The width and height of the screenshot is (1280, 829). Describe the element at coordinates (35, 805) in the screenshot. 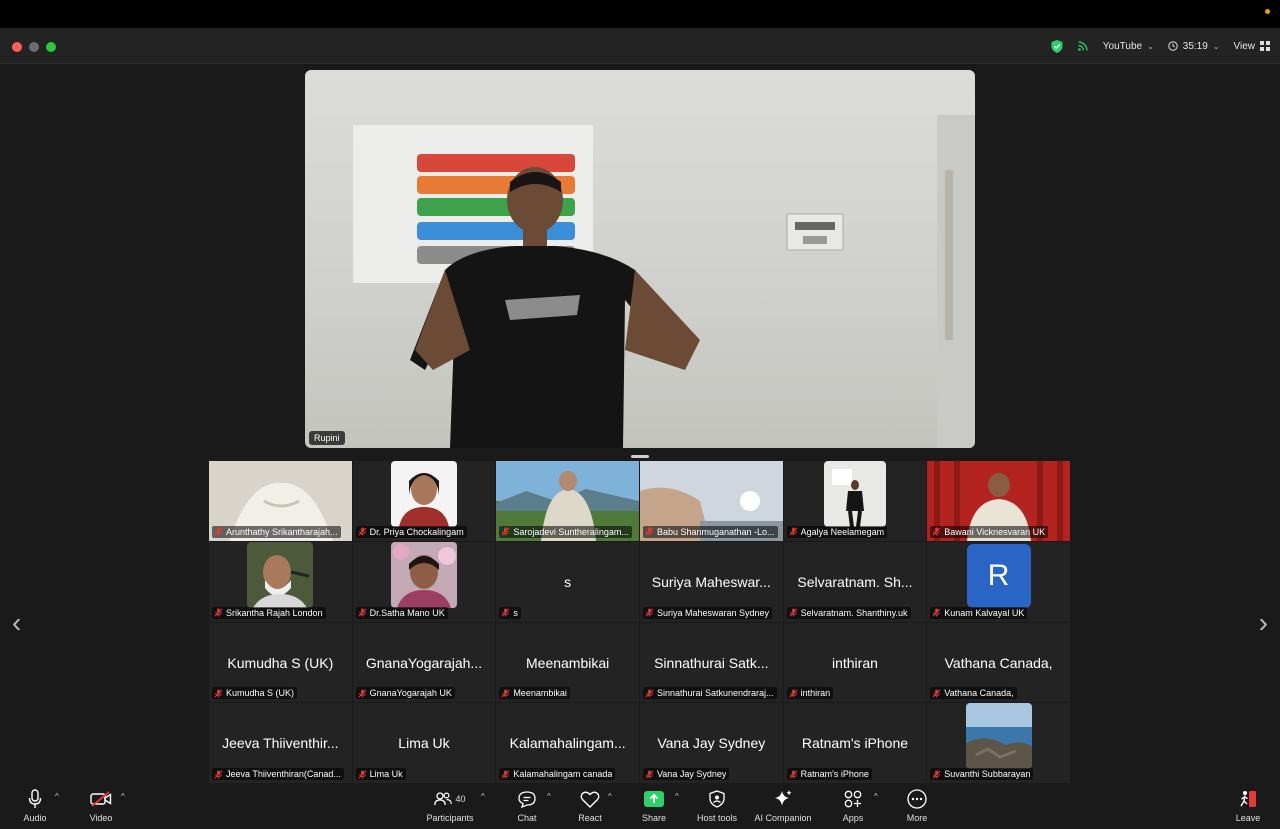

I see `audio-button: Audio` at that location.